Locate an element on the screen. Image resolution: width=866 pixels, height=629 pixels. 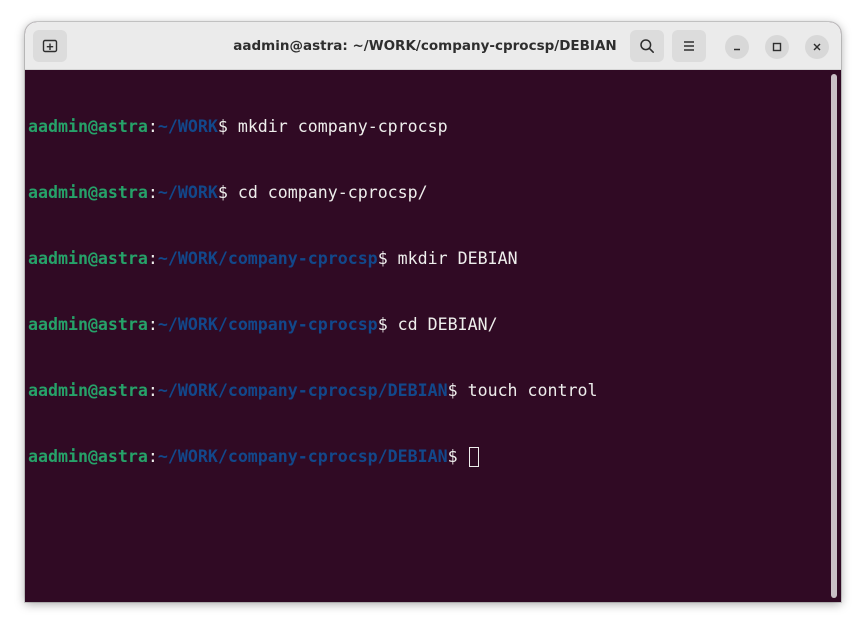
search-button is located at coordinates (647, 46).